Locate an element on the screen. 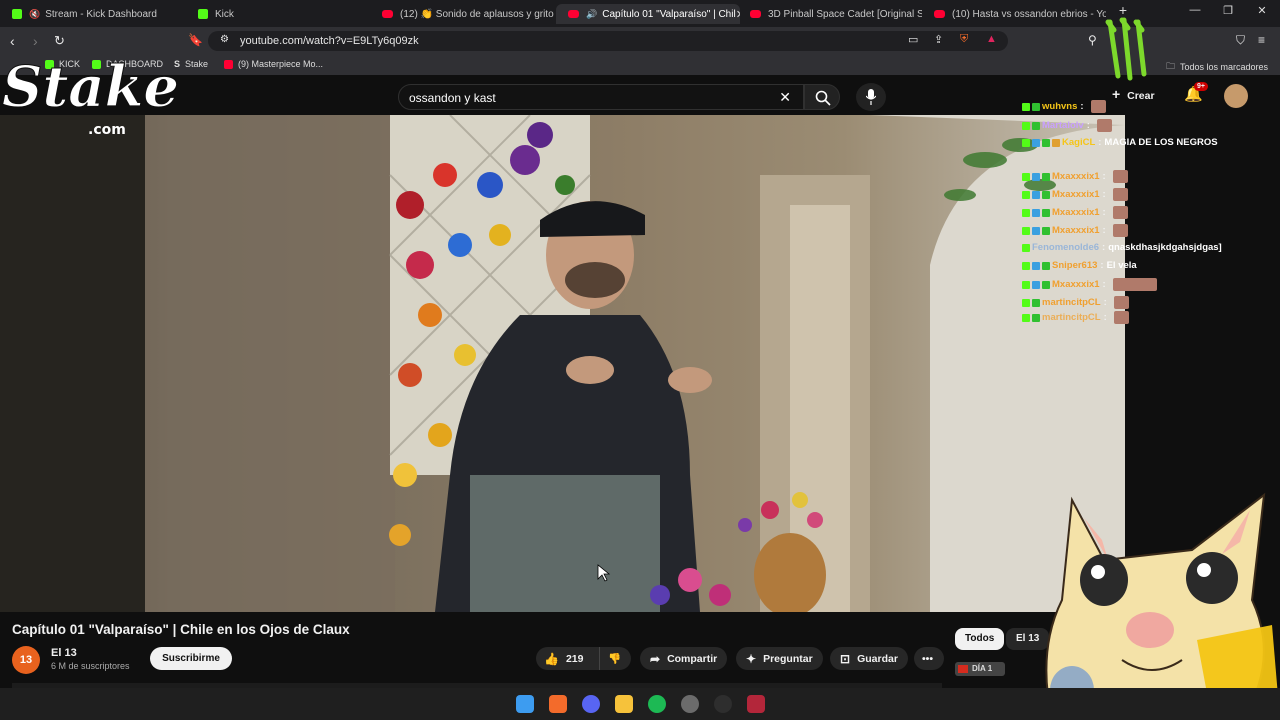 The image size is (1280, 720). tab-kick-dashboard: 🔇 Stream - Kick Dashboard is located at coordinates (95, 14).